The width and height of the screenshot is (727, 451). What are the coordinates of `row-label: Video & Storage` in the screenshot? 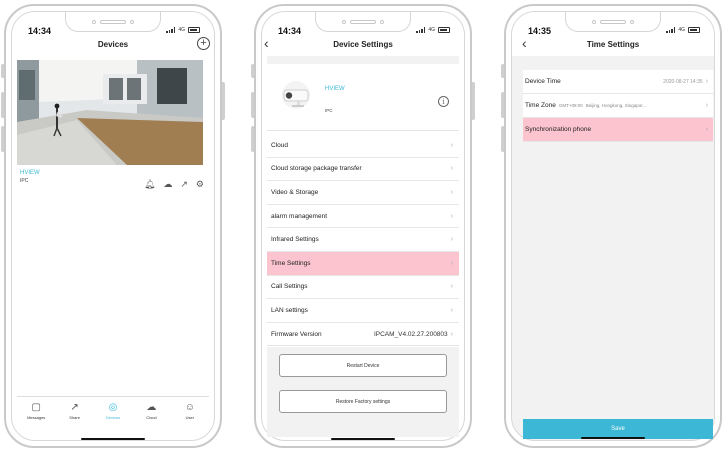 It's located at (295, 192).